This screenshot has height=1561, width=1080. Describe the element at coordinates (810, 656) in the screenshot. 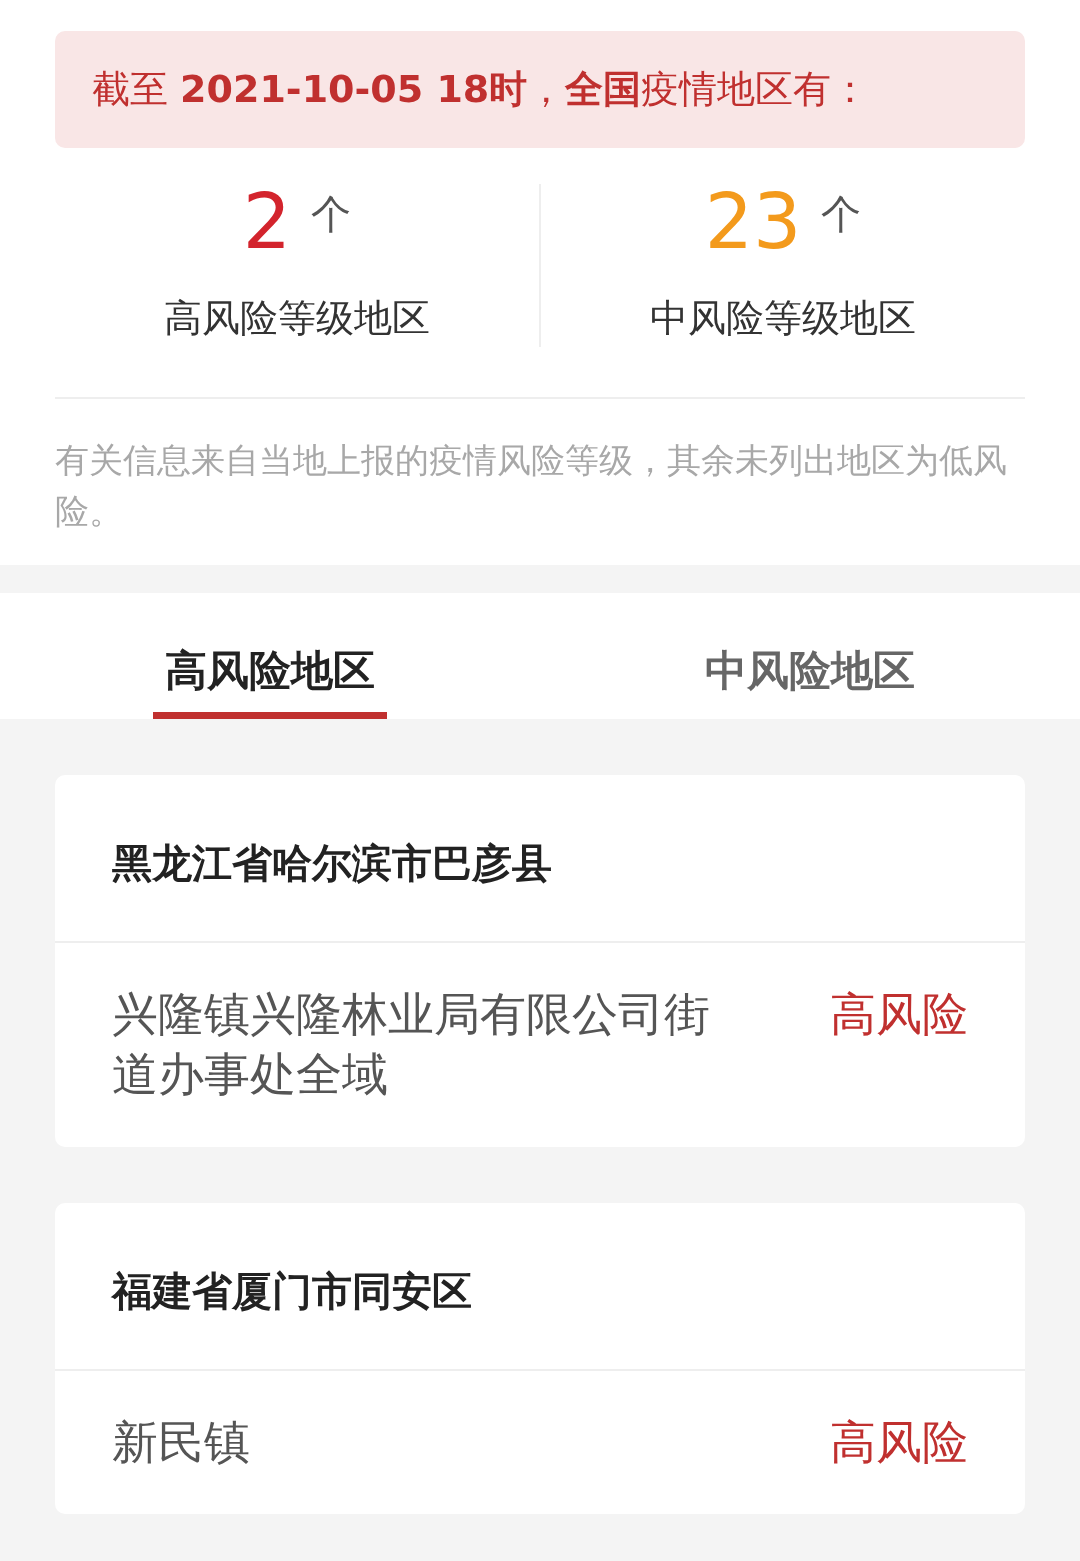

I see `tab: 中风险地区` at that location.